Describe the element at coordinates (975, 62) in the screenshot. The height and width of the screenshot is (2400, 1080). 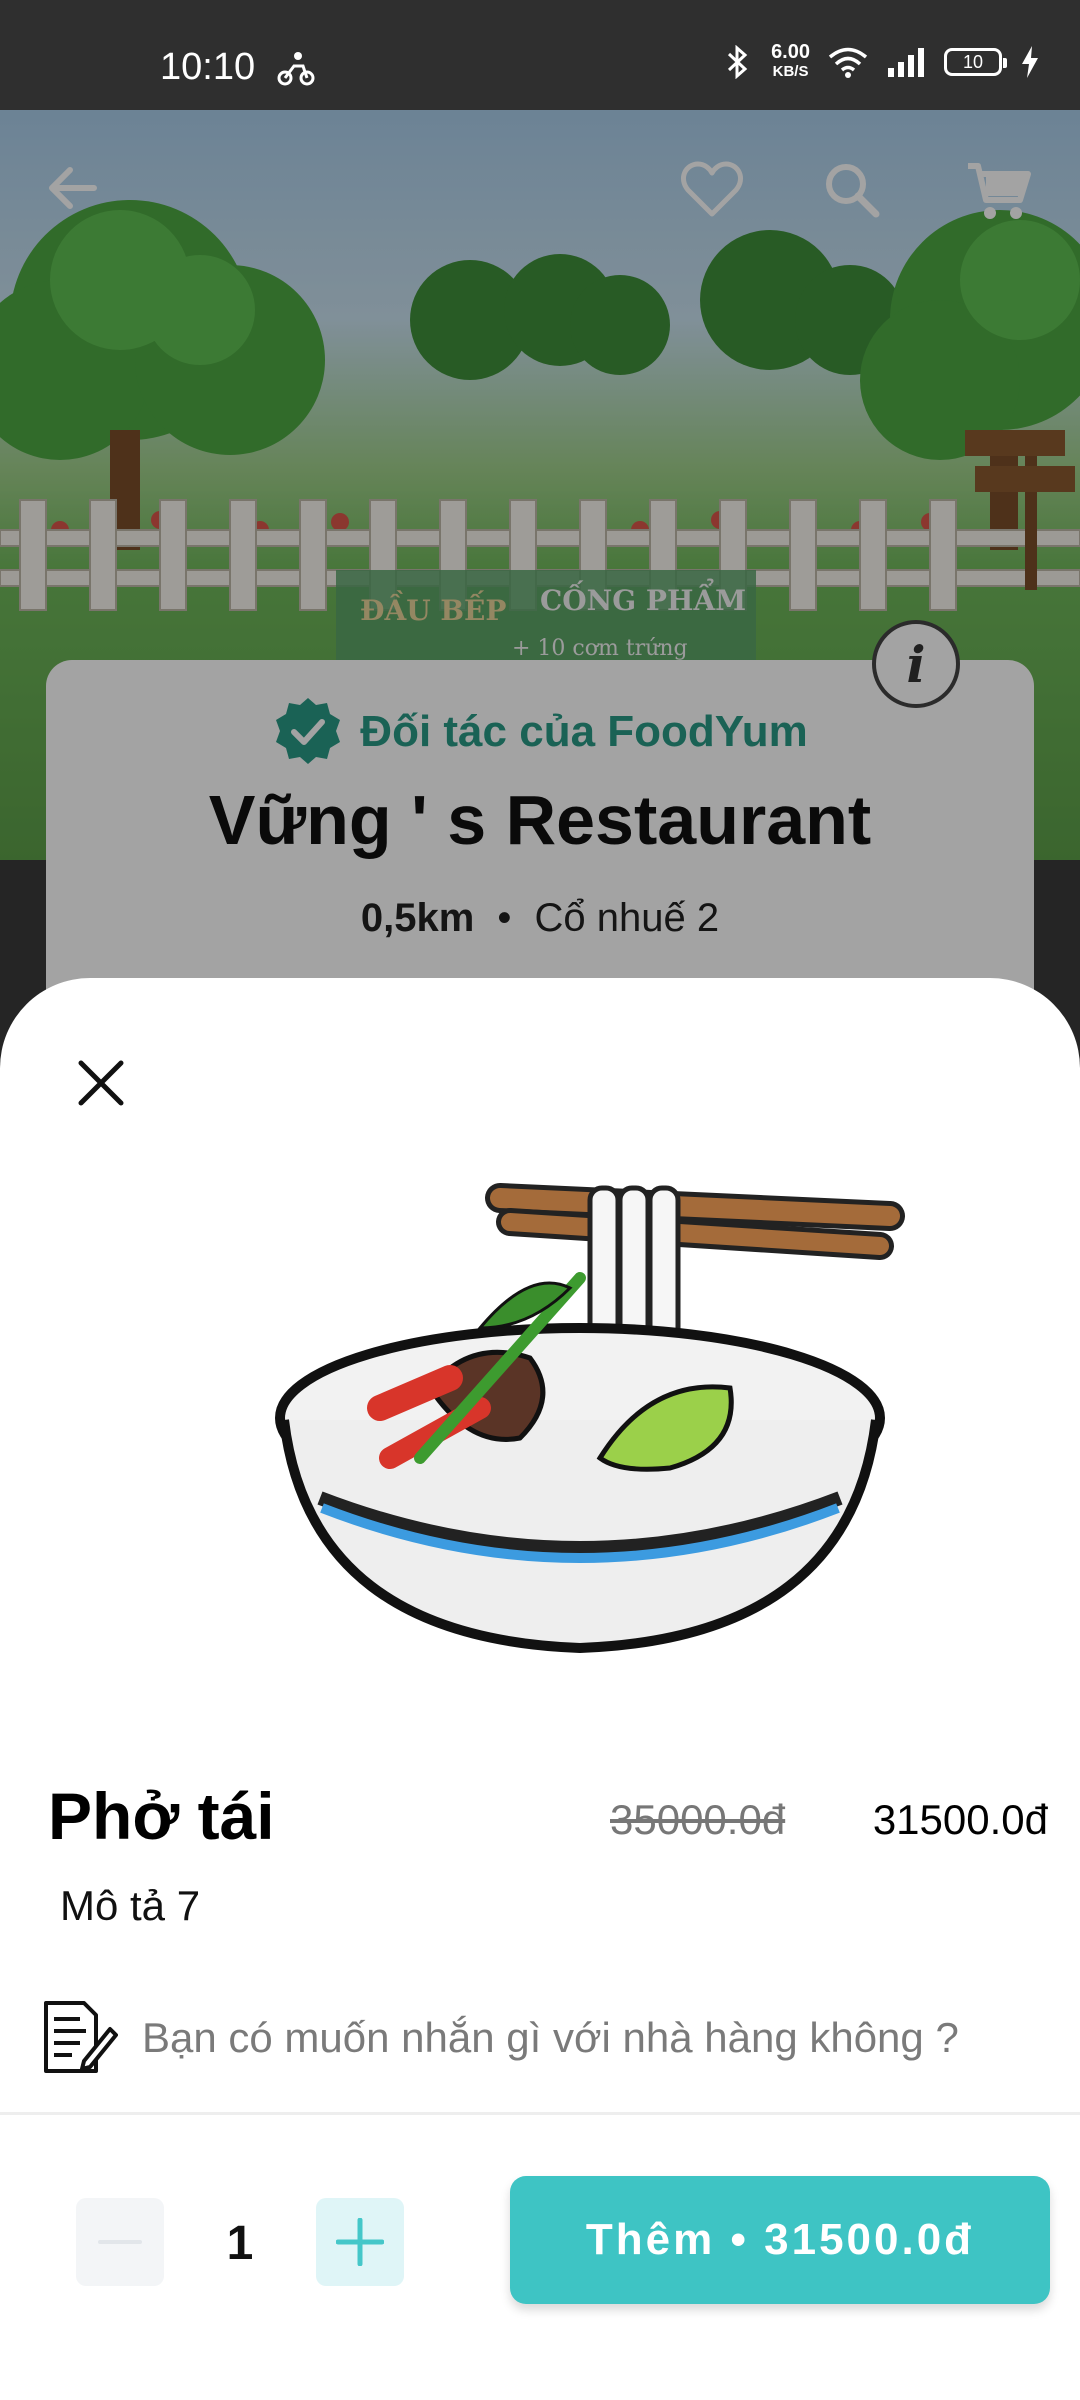
I see `battery-indicator: 10` at that location.